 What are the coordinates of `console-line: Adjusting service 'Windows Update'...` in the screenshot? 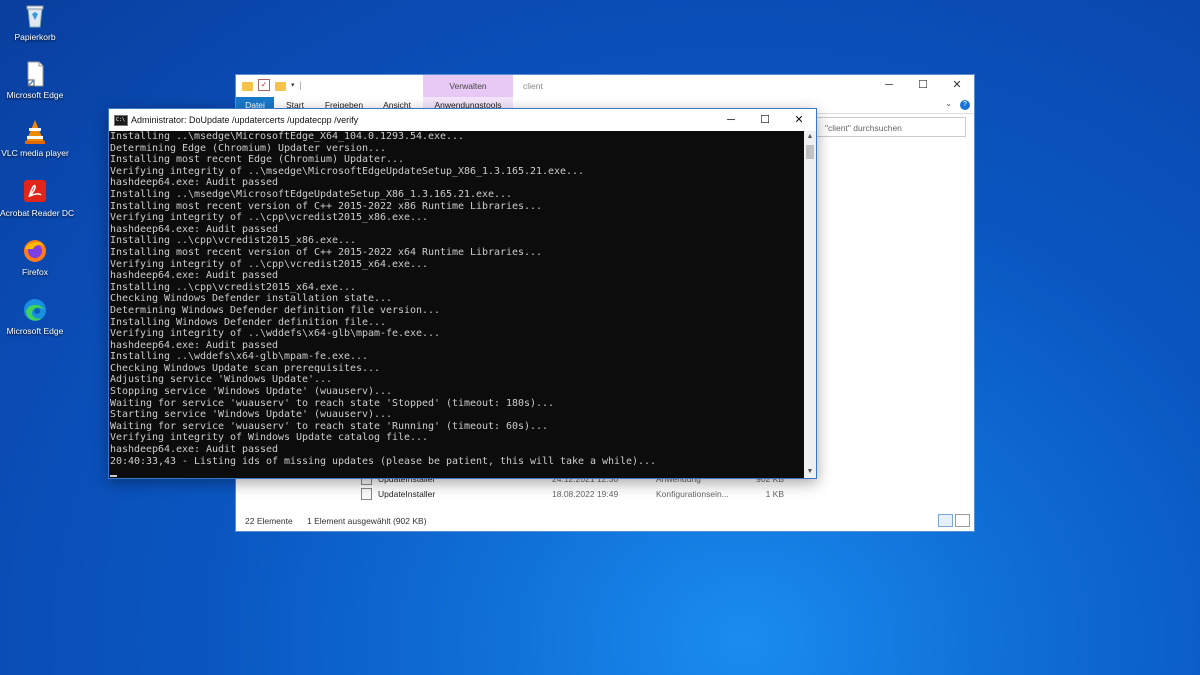 It's located at (221, 380).